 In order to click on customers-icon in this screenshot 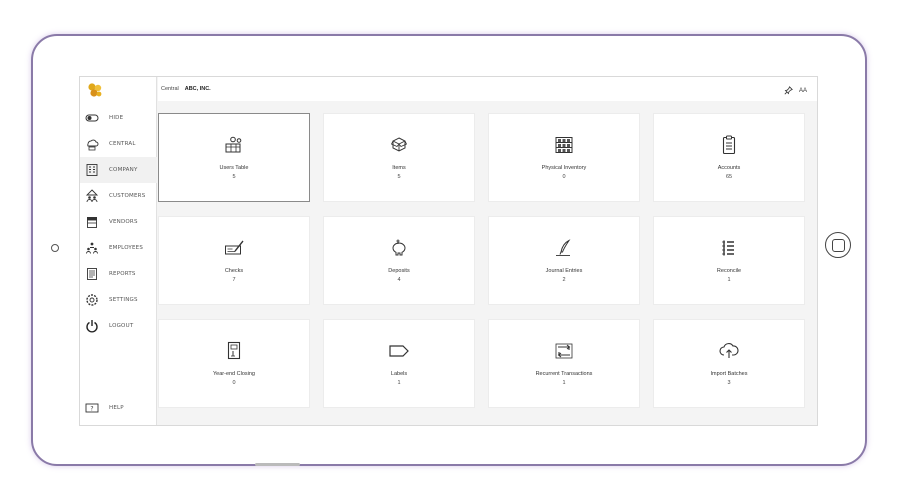, I will do `click(92, 196)`.